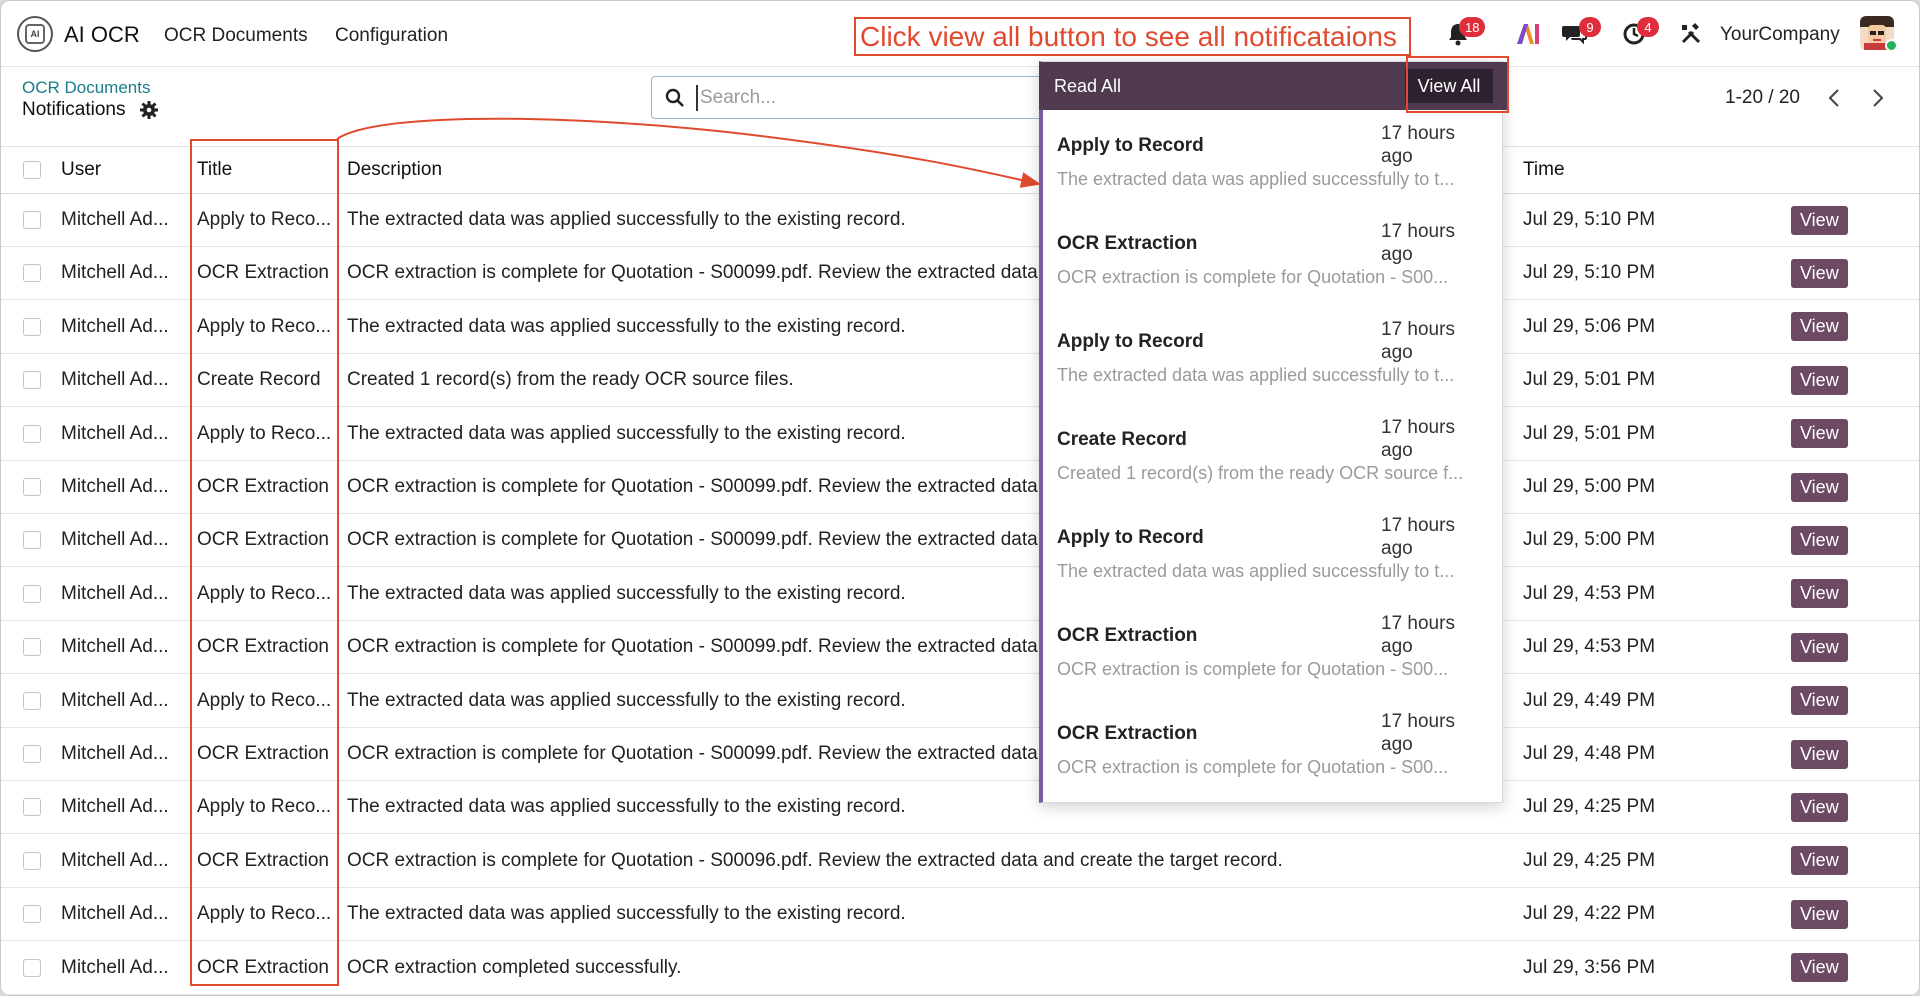 The width and height of the screenshot is (1920, 996). I want to click on cell-time: Jul 29, 4:49 PM, so click(1589, 700).